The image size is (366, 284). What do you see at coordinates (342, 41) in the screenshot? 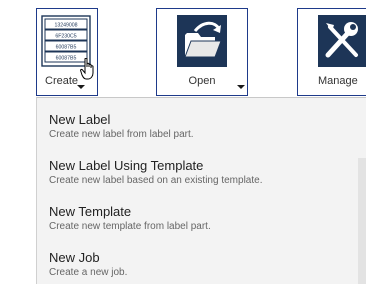
I see `tools-icon` at bounding box center [342, 41].